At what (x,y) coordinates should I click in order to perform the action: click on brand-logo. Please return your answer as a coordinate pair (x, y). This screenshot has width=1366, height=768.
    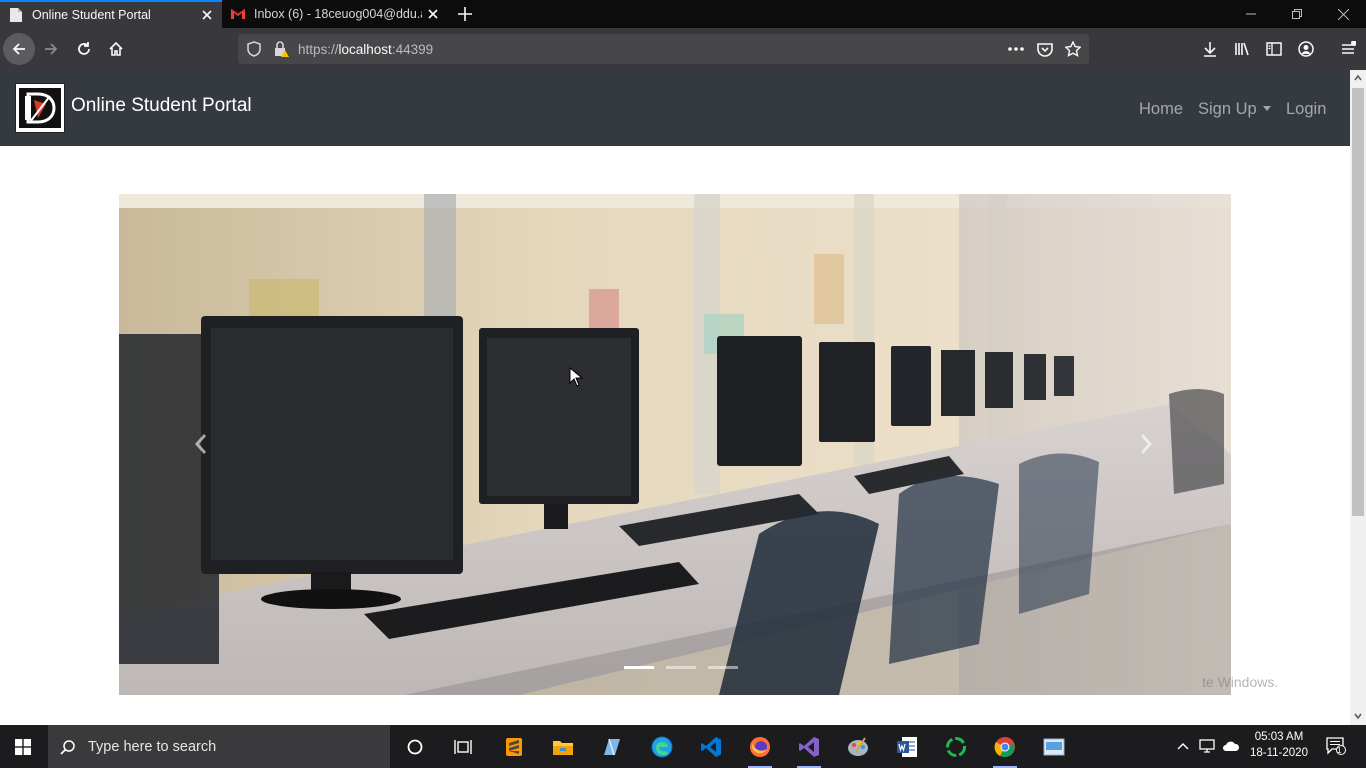
    Looking at the image, I should click on (40, 108).